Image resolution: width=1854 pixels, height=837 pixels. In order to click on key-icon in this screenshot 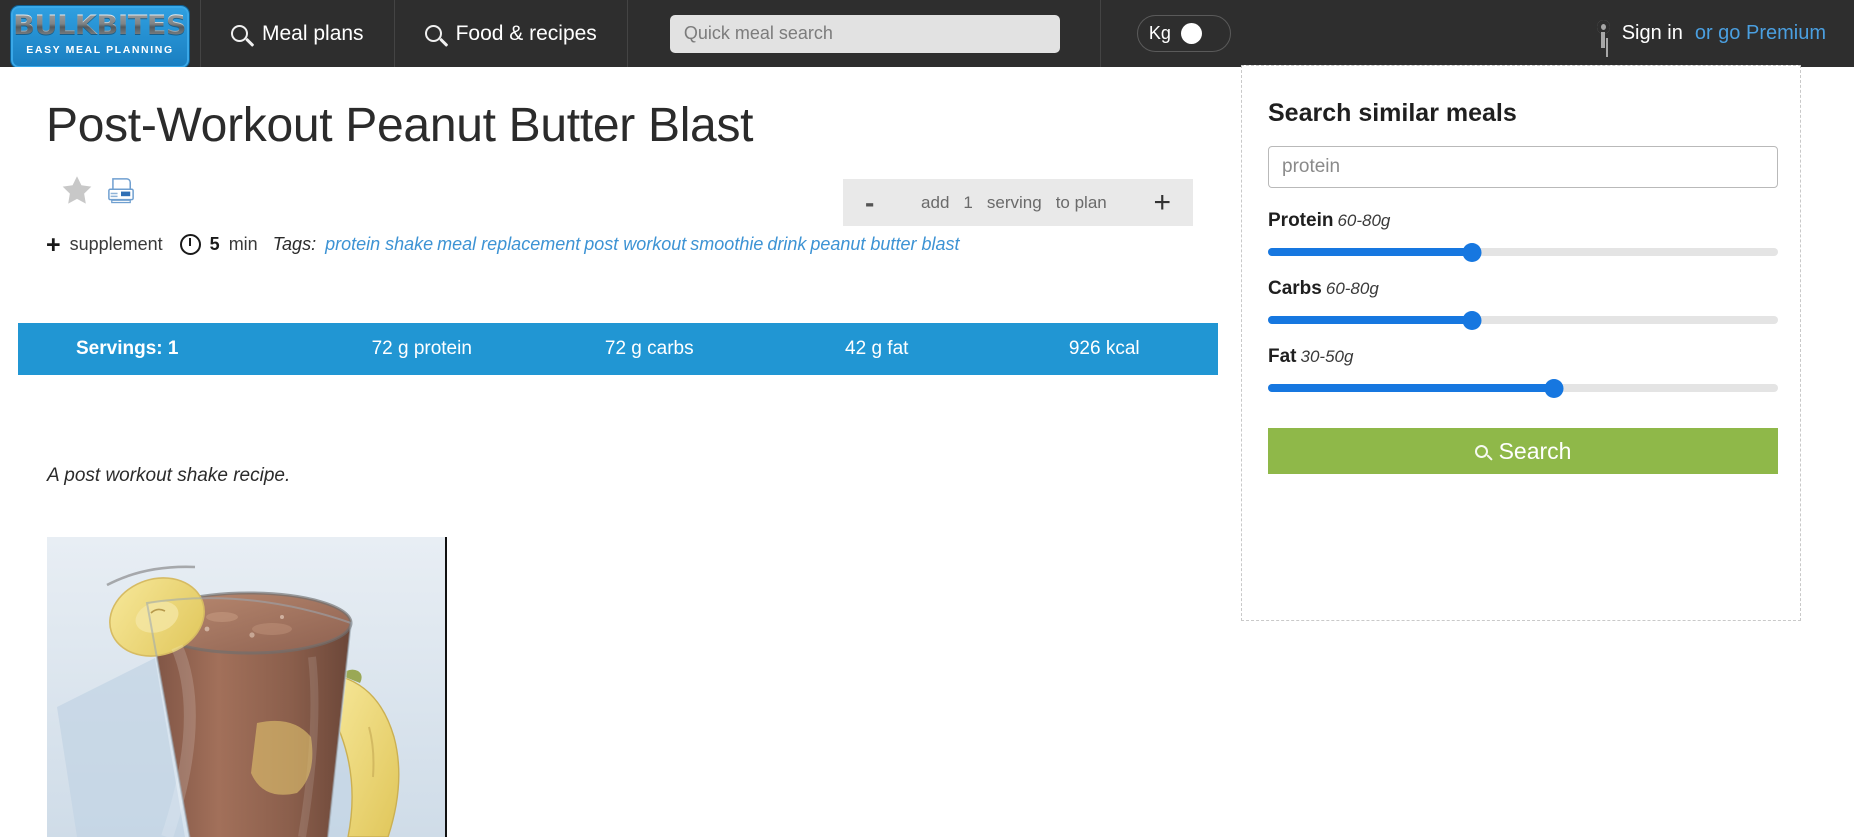, I will do `click(1603, 33)`.